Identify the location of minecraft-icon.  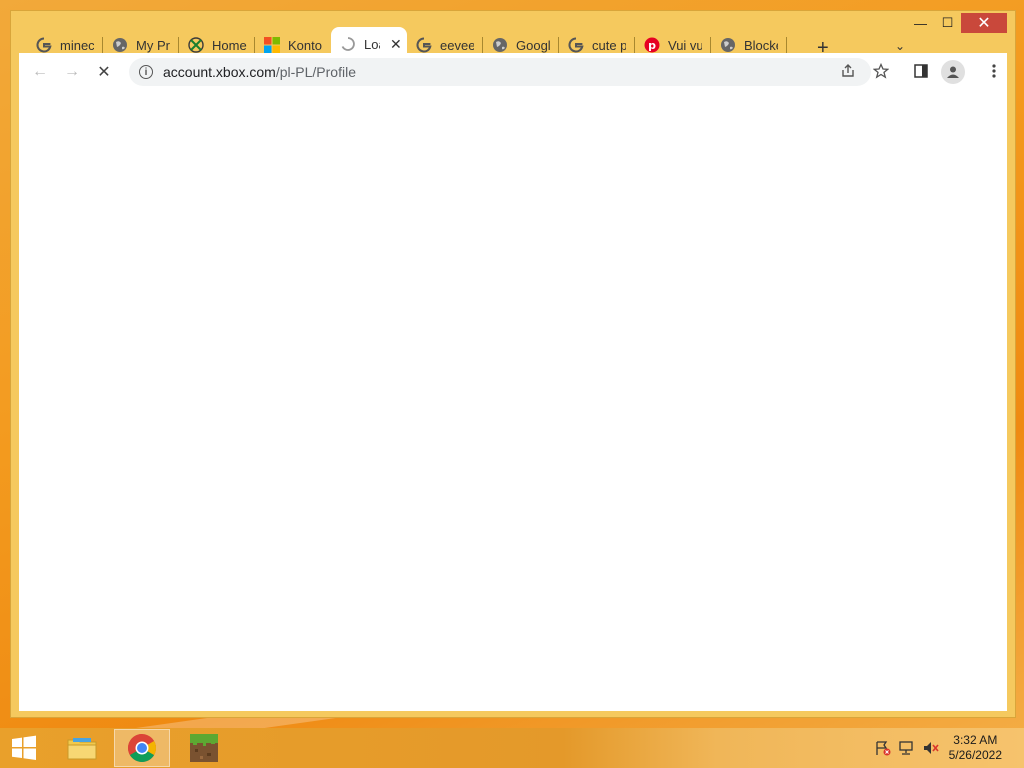
(204, 748).